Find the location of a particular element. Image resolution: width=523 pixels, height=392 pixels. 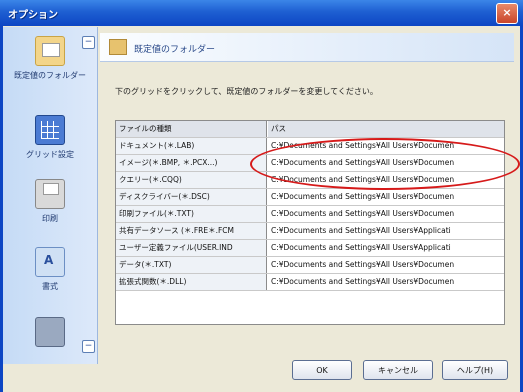

highlight-ellipse is located at coordinates (385, 164).